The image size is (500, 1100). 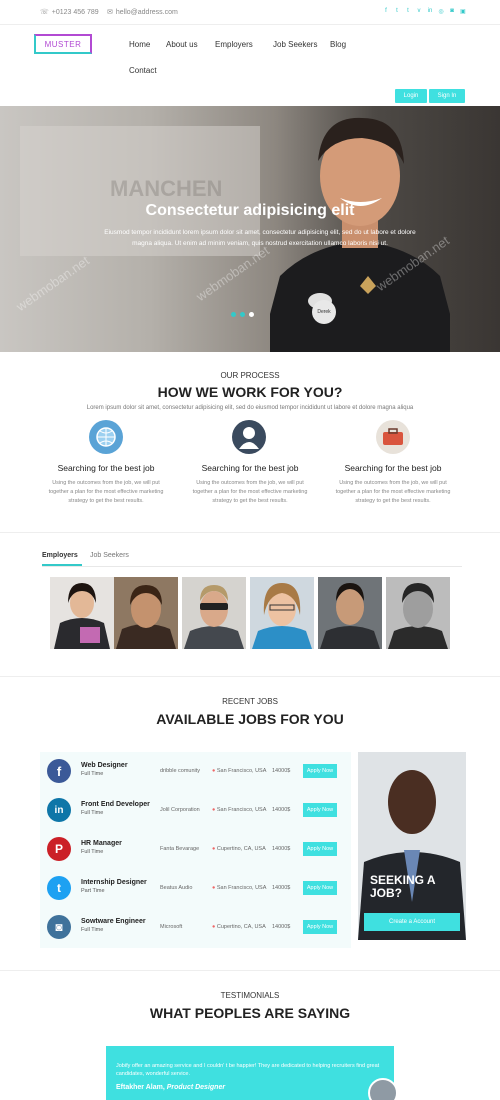 I want to click on login-button: Login, so click(x=411, y=96).